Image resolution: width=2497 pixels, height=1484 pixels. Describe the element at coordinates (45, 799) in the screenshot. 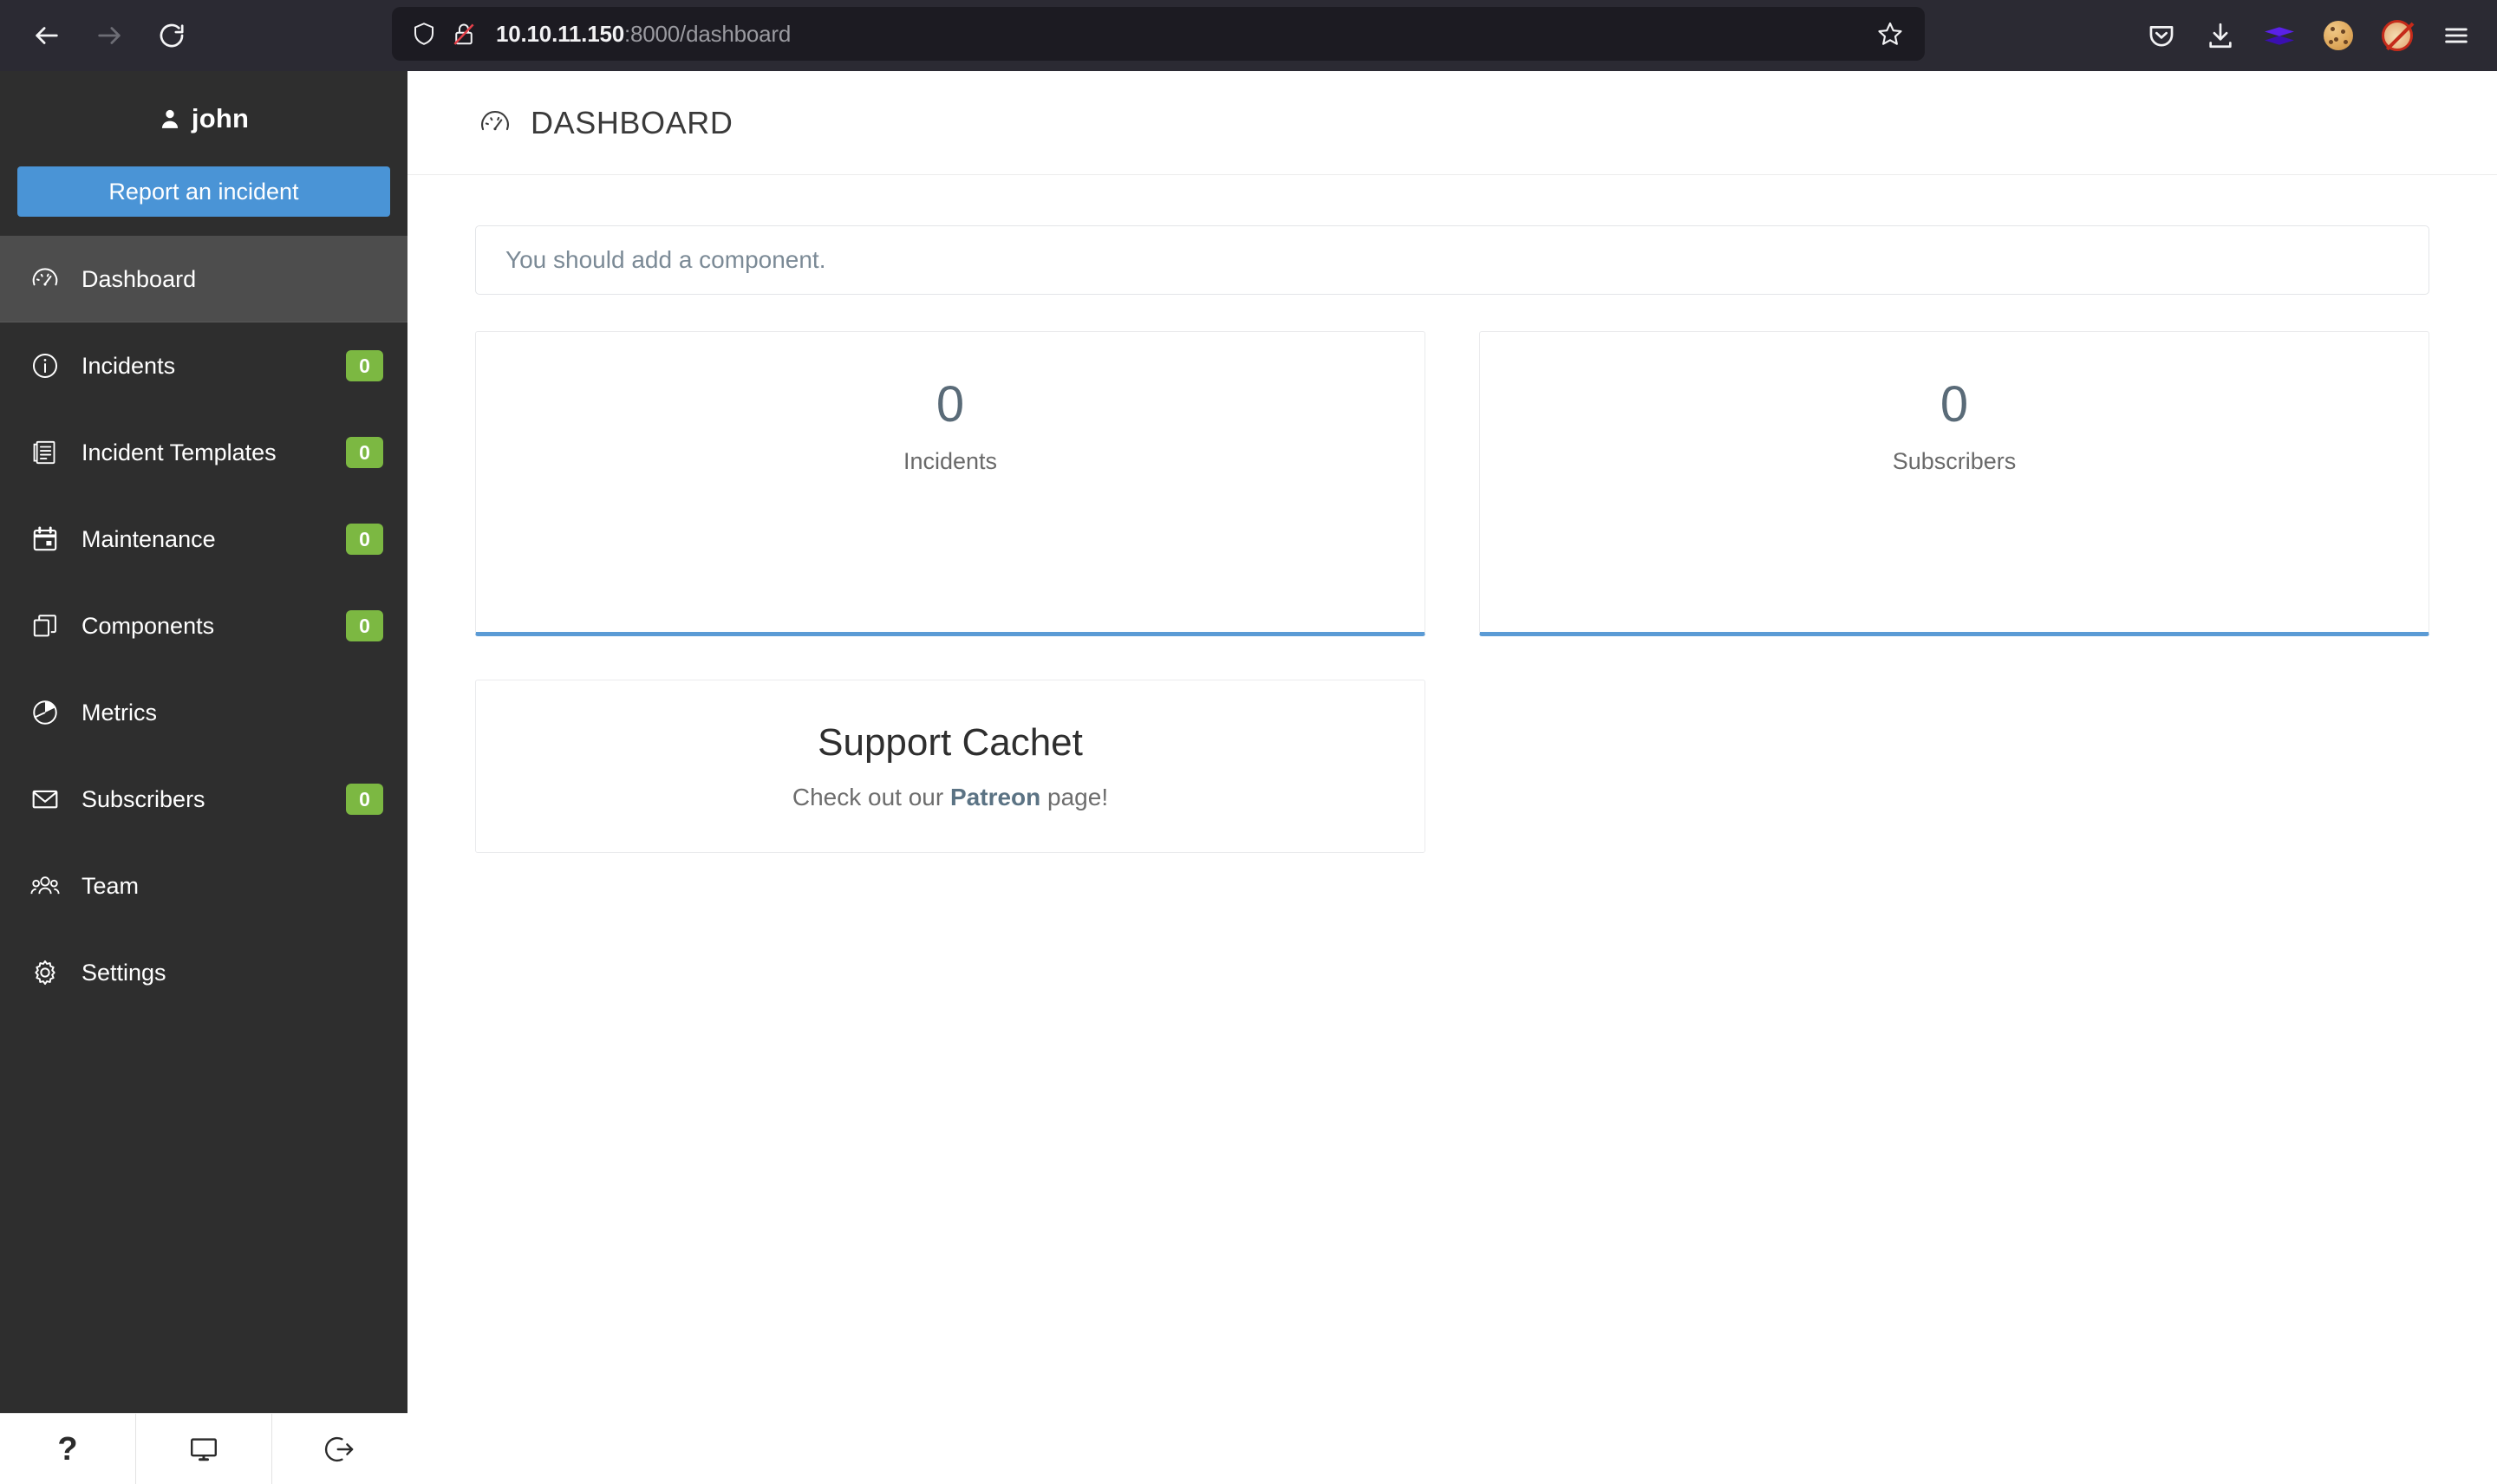

I see `envelope-icon` at that location.